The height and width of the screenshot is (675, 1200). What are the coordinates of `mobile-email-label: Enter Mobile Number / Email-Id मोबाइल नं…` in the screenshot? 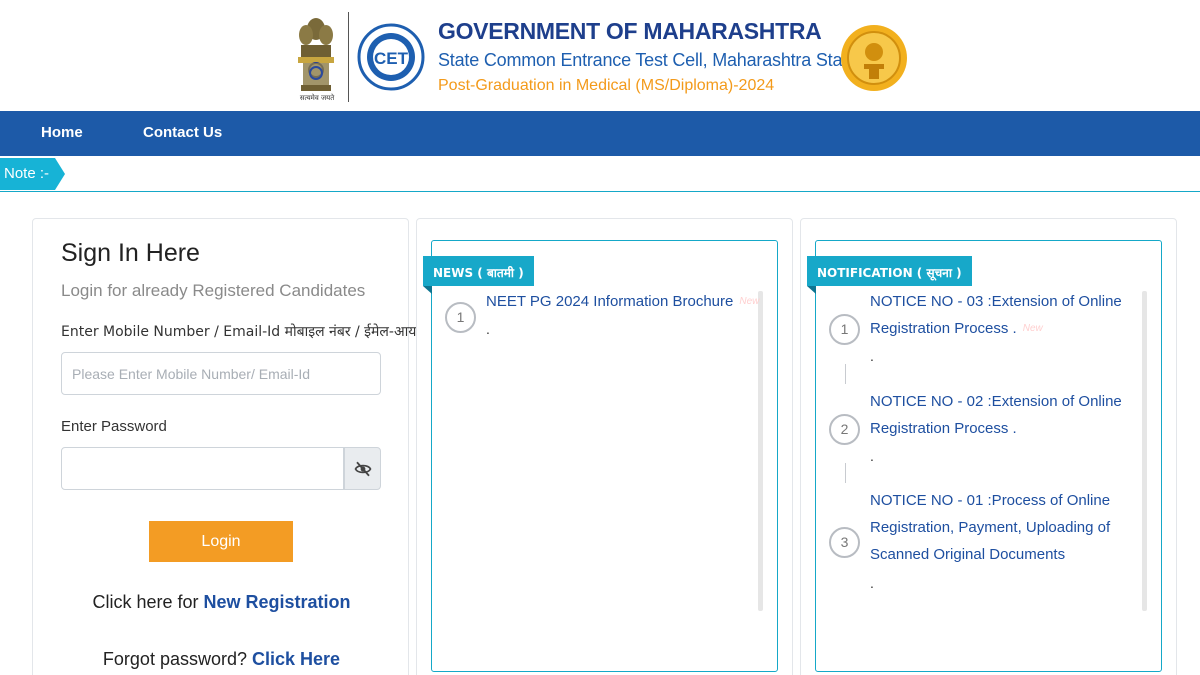 It's located at (244, 332).